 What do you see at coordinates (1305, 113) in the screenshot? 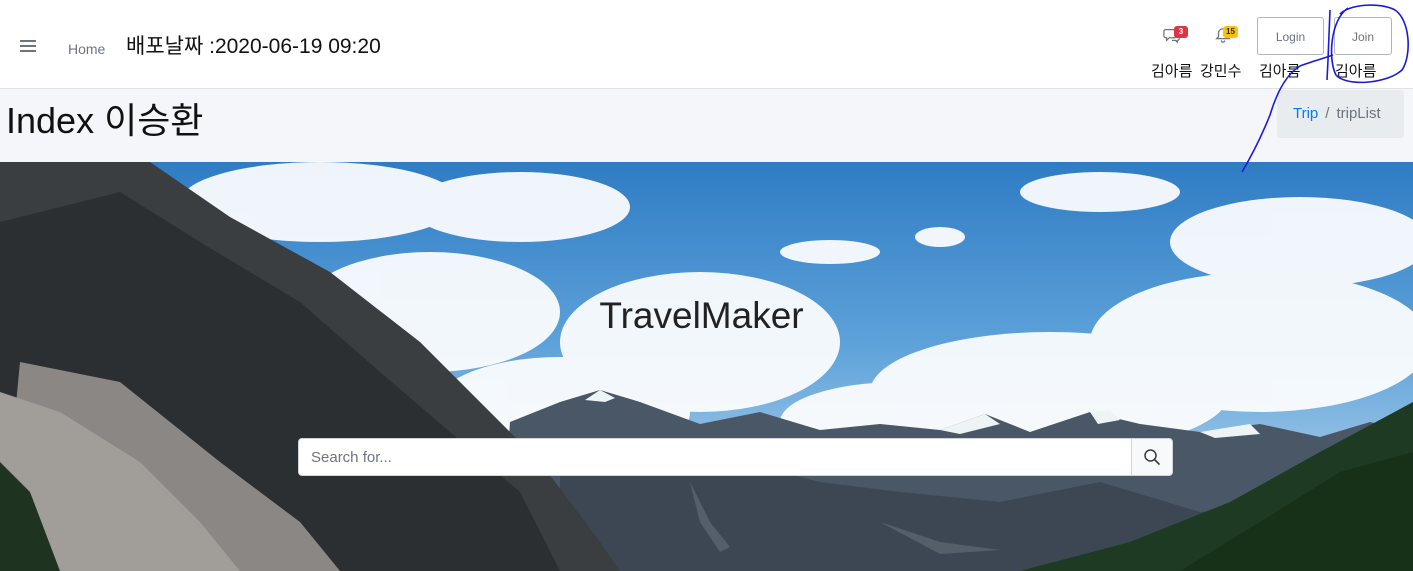
I see `breadcrumb-link-trip: Trip` at bounding box center [1305, 113].